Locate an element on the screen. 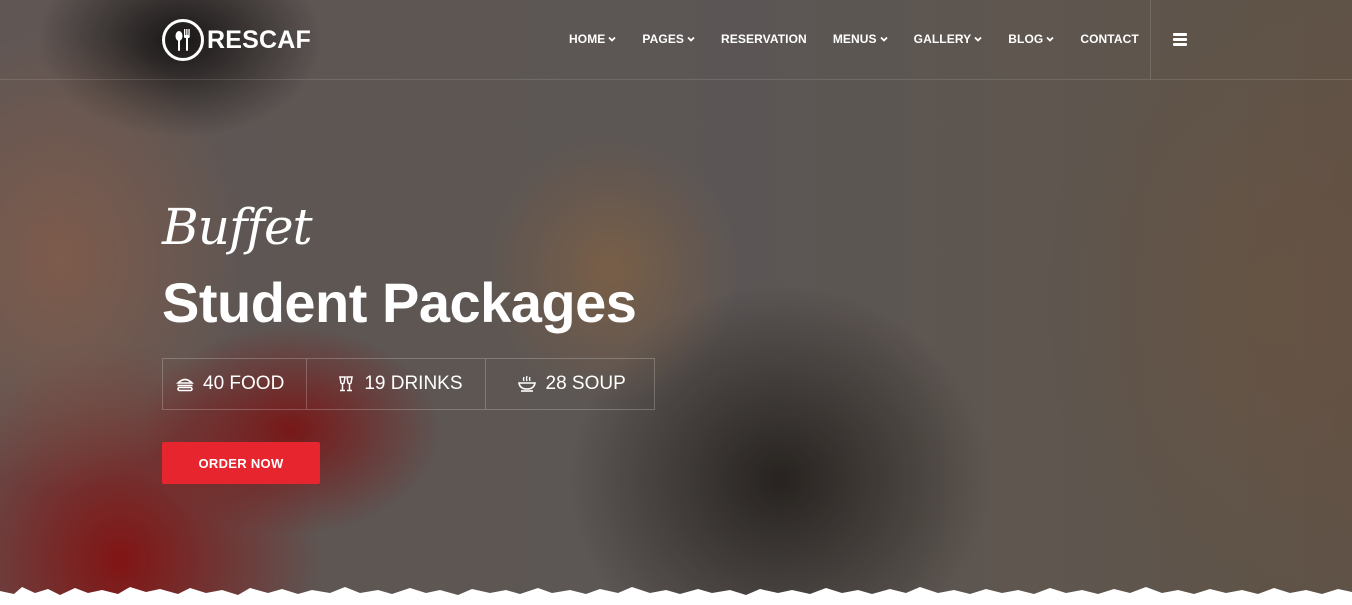  feature-food: 40 FOOD is located at coordinates (235, 384).